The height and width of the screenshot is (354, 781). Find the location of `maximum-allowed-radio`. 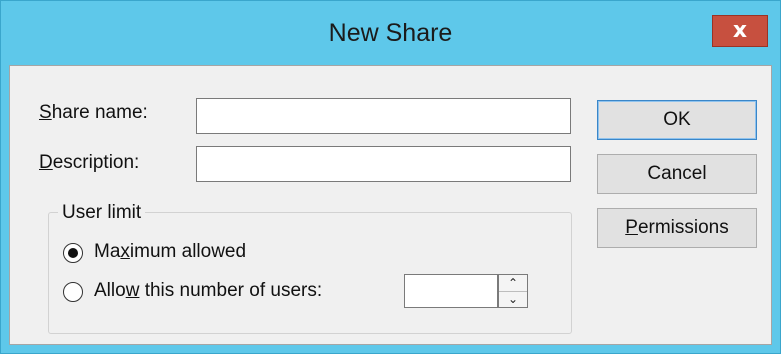

maximum-allowed-radio is located at coordinates (73, 253).